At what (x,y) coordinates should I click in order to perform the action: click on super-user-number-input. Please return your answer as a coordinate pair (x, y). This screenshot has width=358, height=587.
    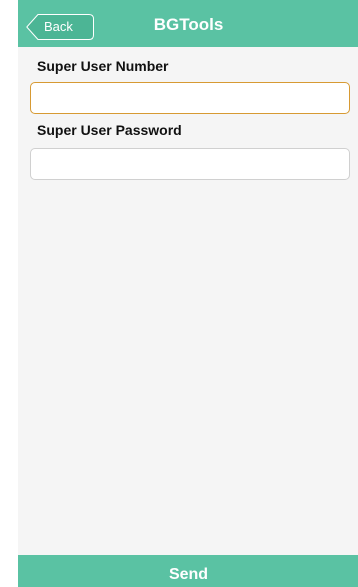
    Looking at the image, I should click on (190, 98).